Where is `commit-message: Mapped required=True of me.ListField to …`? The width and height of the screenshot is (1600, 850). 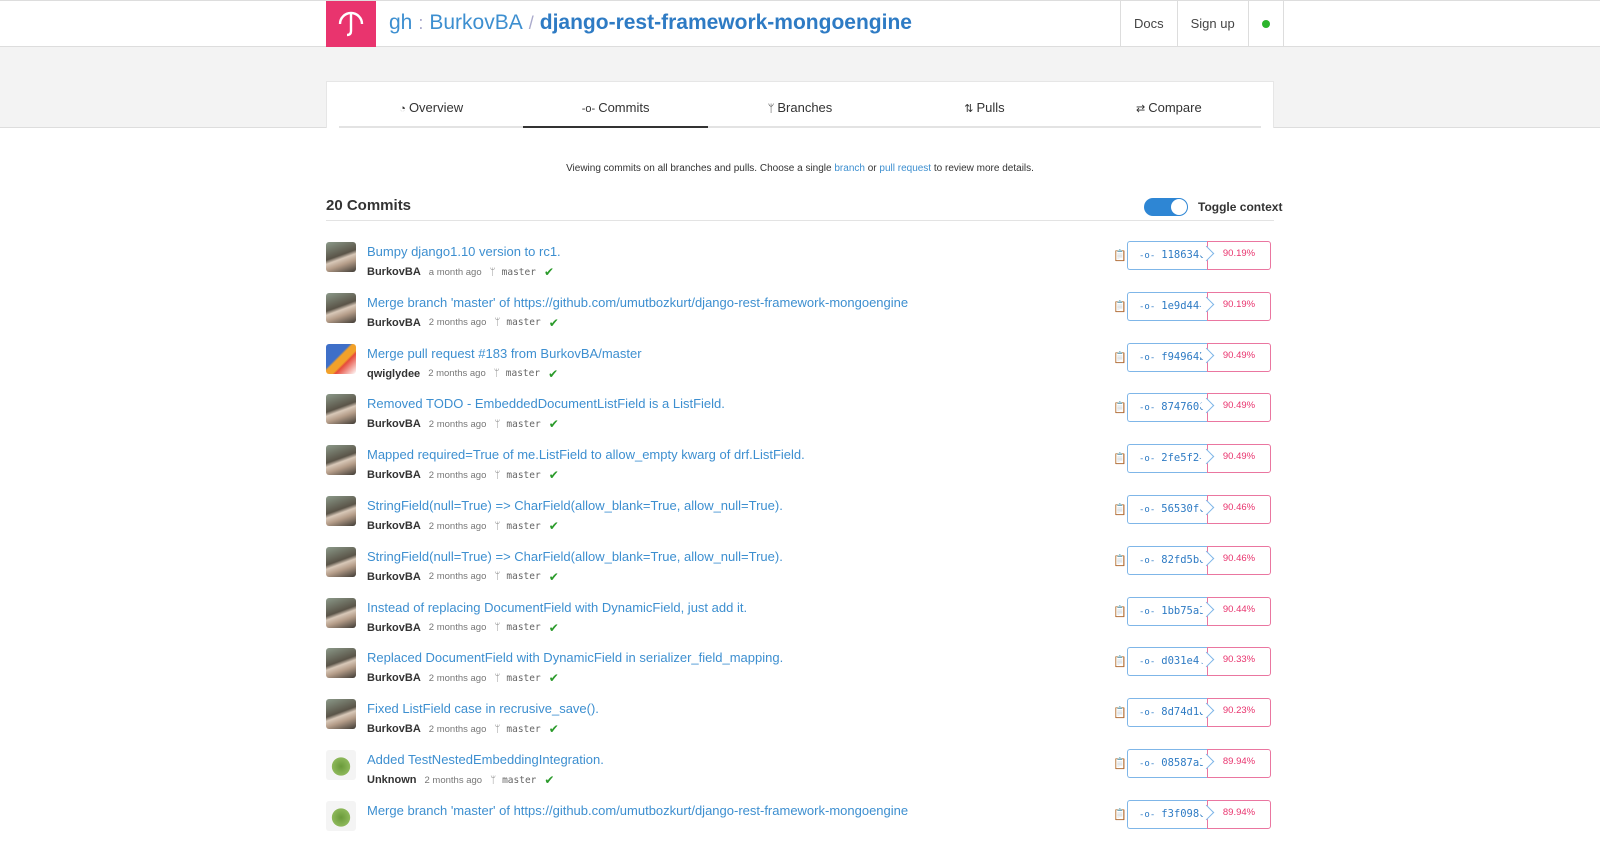
commit-message: Mapped required=True of me.ListField to … is located at coordinates (586, 454).